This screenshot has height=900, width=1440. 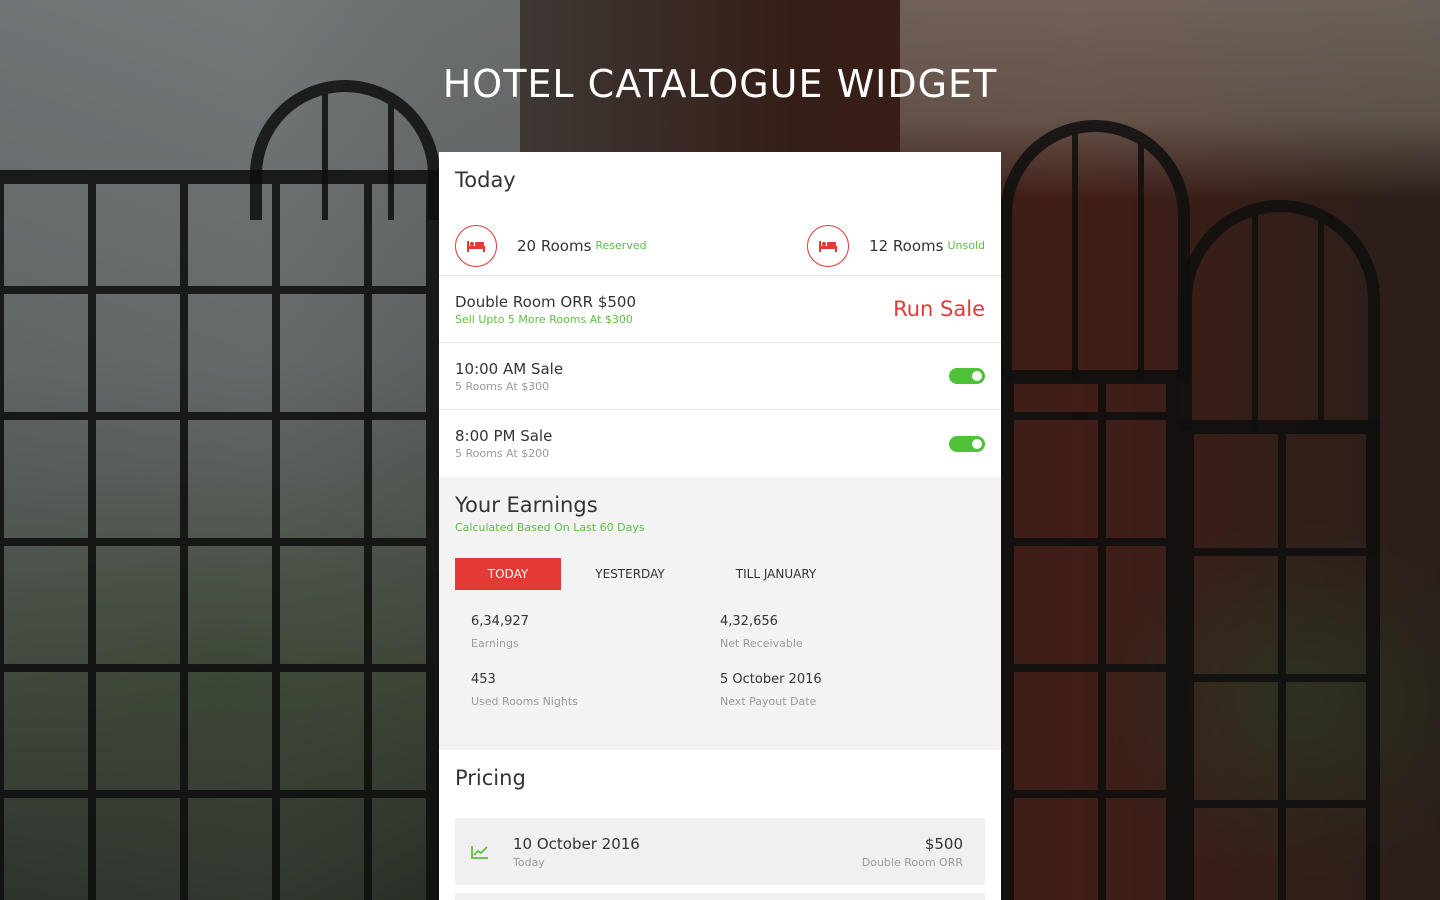 I want to click on sale-title: 8:00 PM Sale, so click(x=504, y=436).